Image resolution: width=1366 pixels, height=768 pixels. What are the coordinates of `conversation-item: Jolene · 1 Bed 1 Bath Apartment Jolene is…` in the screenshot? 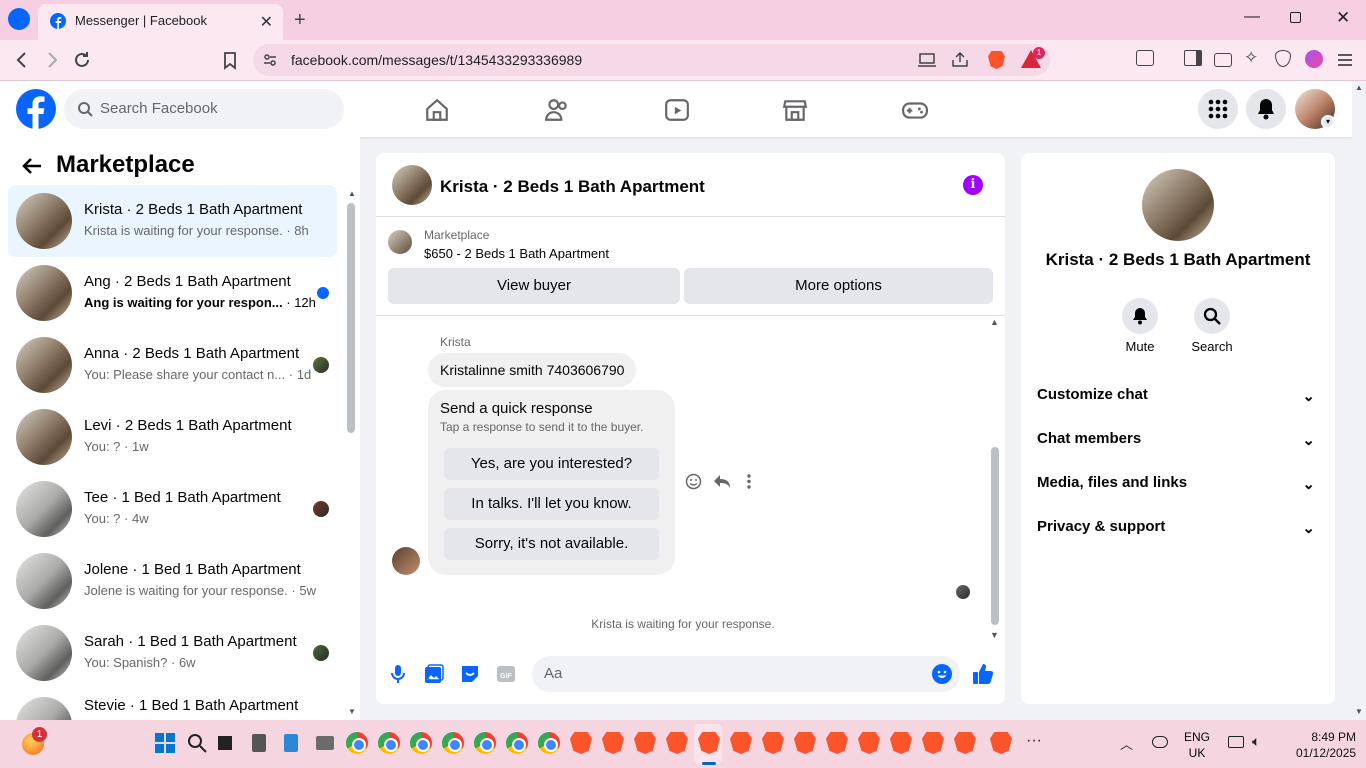 It's located at (172, 581).